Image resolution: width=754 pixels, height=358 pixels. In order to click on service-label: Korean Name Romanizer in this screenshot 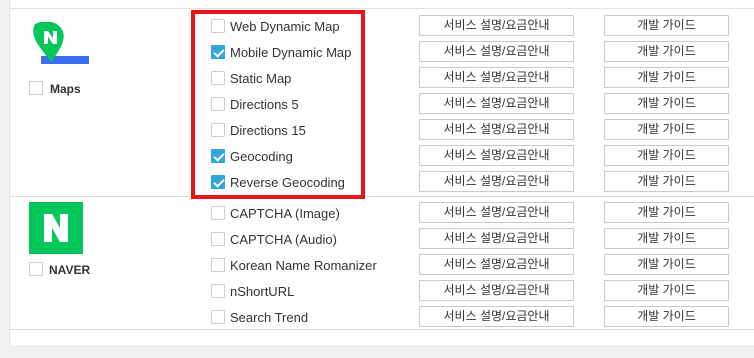, I will do `click(303, 265)`.